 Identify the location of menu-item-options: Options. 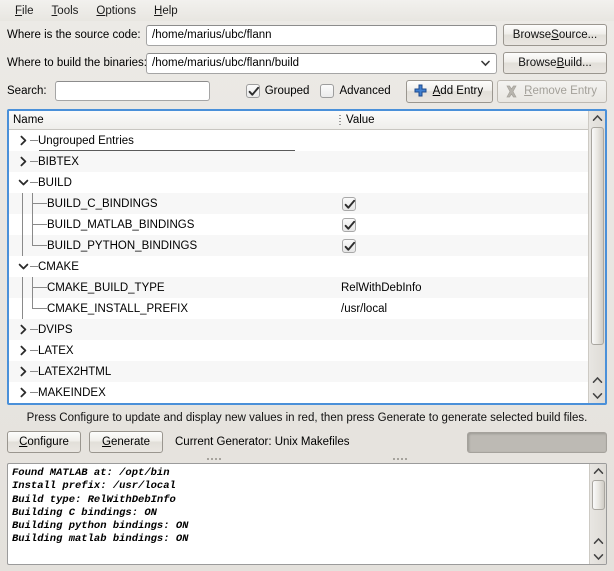
(116, 11).